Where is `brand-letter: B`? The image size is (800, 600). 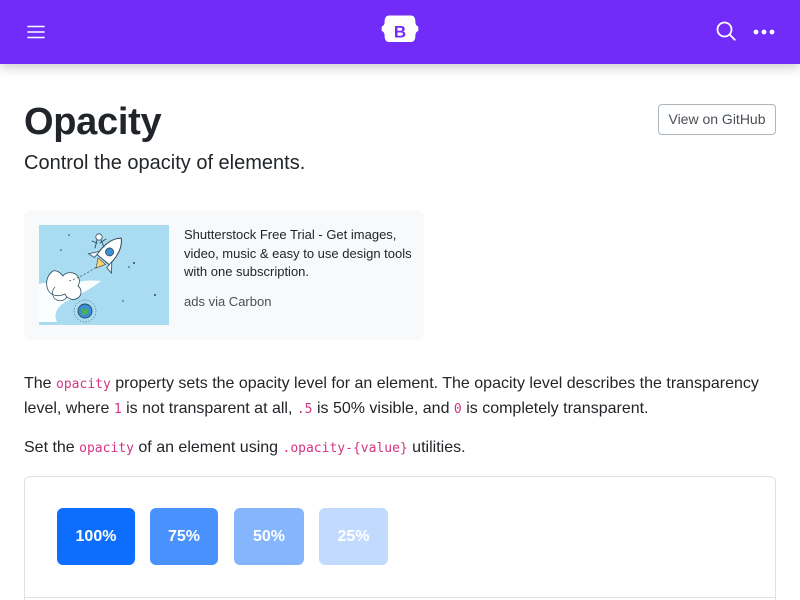 brand-letter: B is located at coordinates (400, 32).